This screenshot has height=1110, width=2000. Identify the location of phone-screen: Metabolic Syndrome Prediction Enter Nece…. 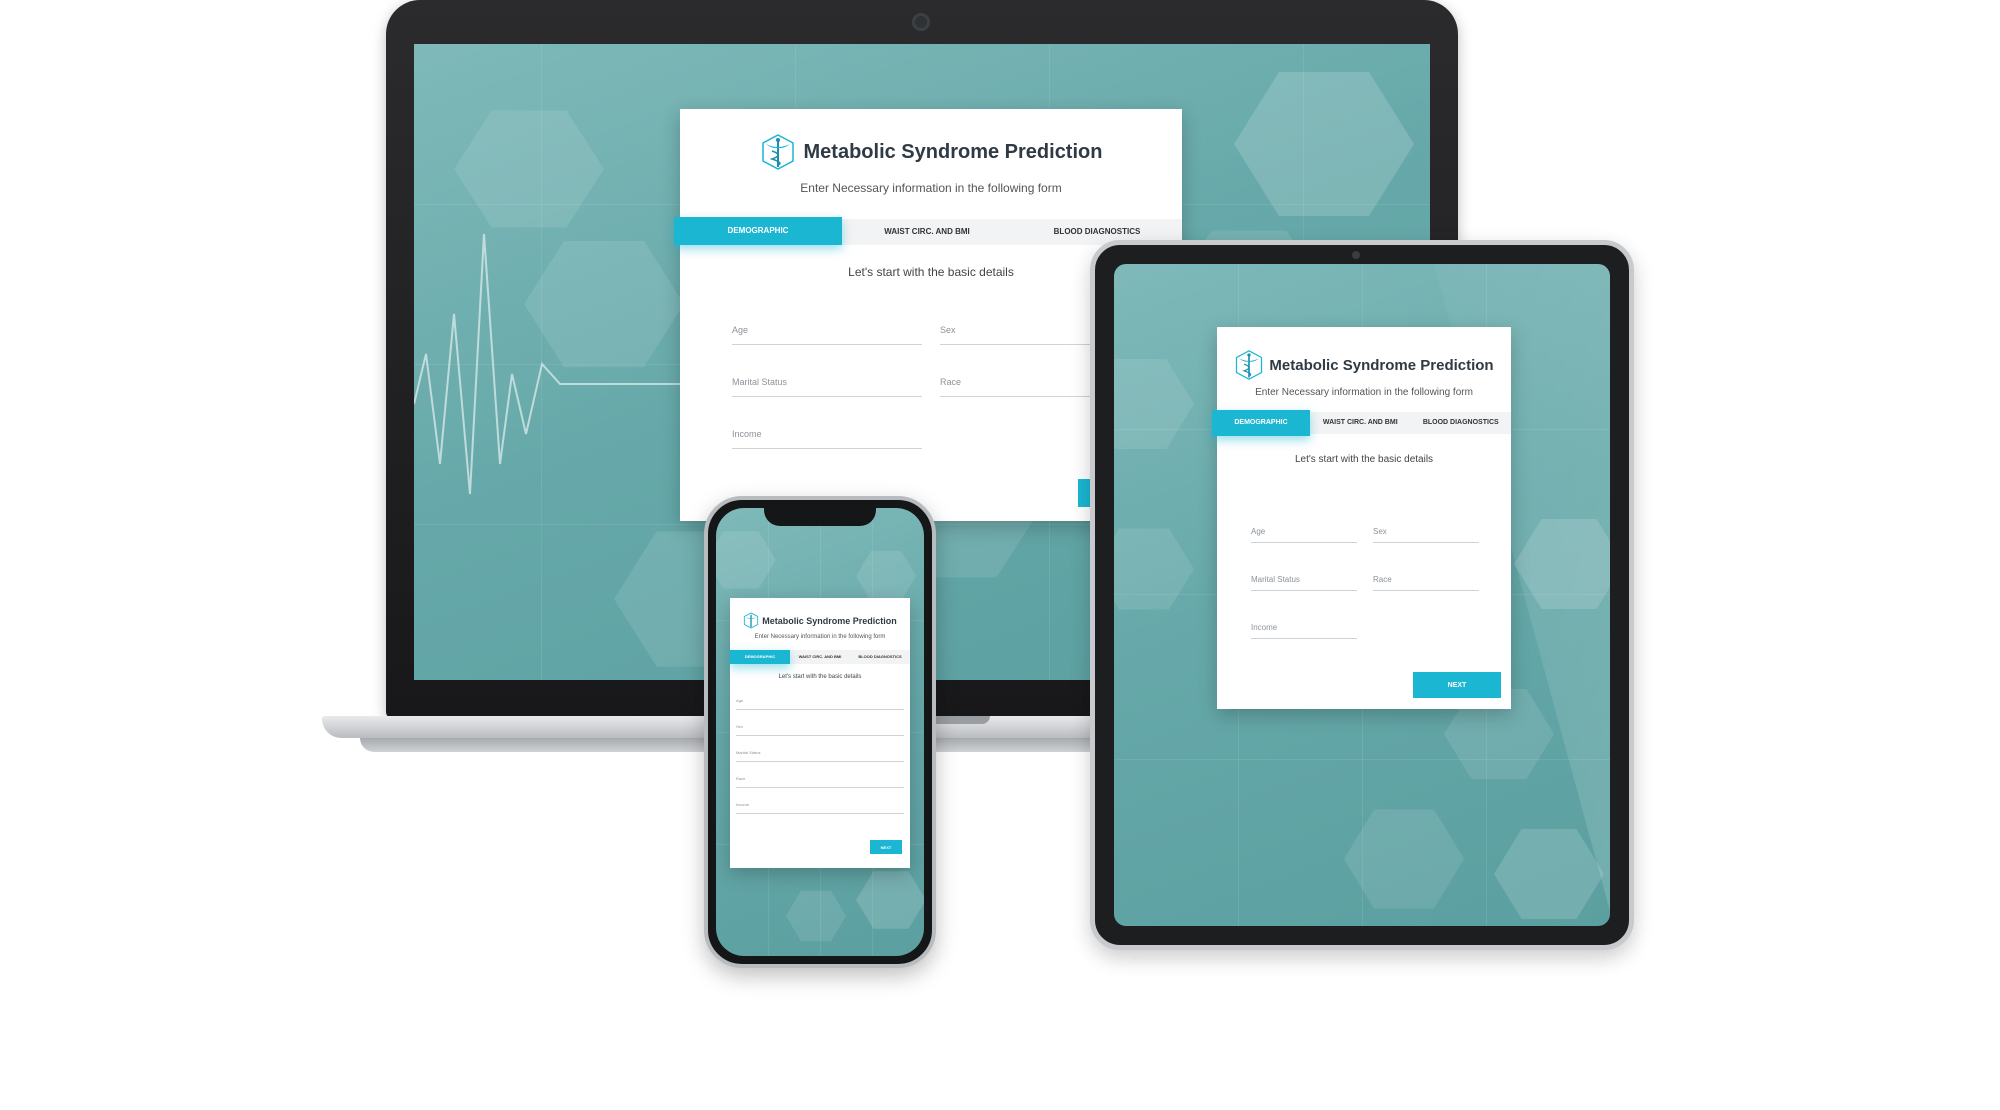
(820, 732).